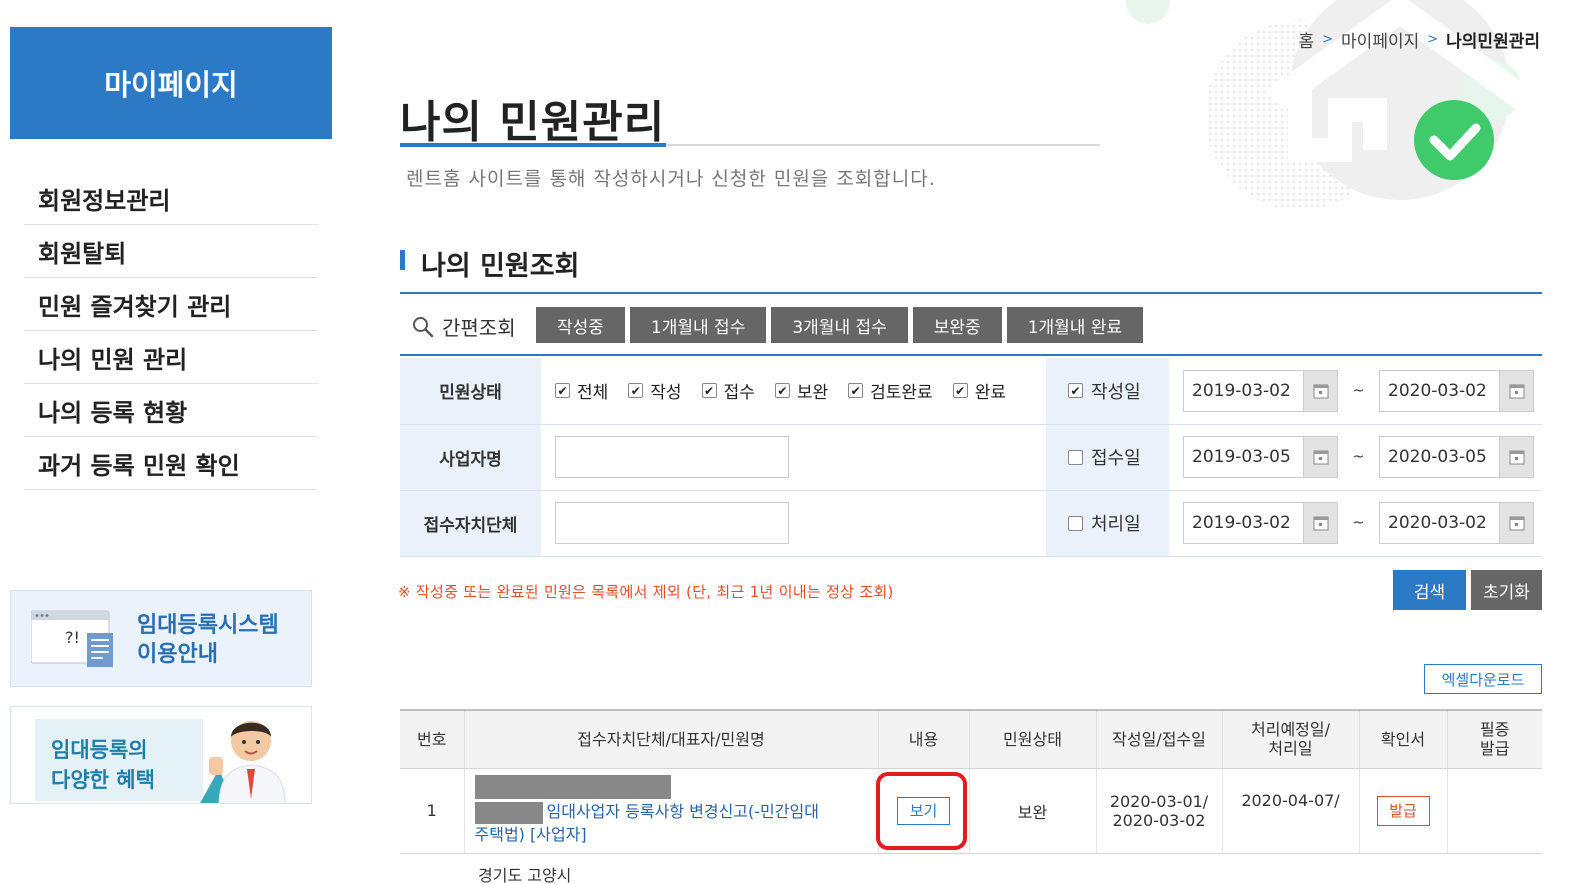 Image resolution: width=1588 pixels, height=884 pixels. I want to click on breadcrumb-home: 홈, so click(1307, 39).